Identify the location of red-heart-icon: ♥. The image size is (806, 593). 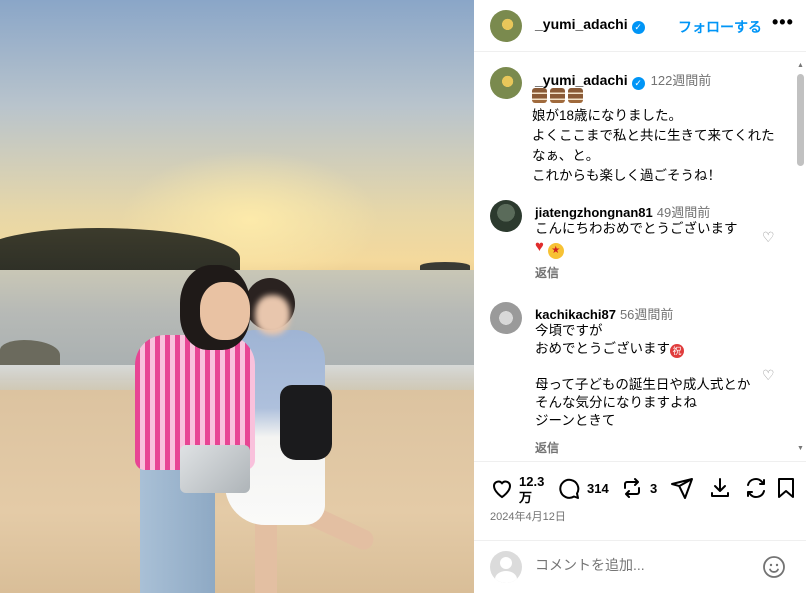
(539, 246).